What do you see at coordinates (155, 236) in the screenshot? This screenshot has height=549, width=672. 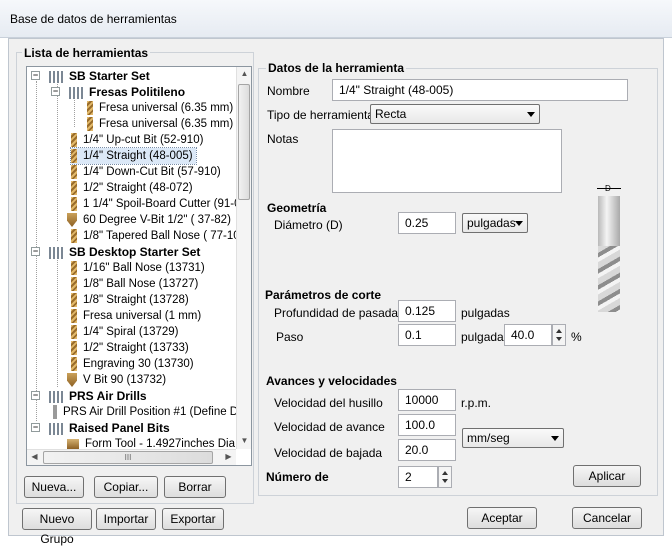 I see `tree-item: 1/8" Tapered Ball Nose ( 77-10` at bounding box center [155, 236].